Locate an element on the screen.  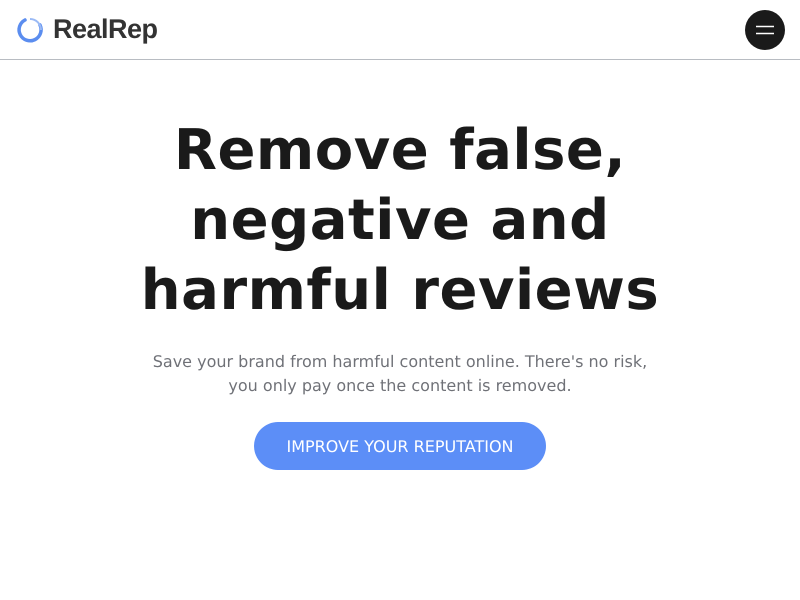
menu-button is located at coordinates (765, 30).